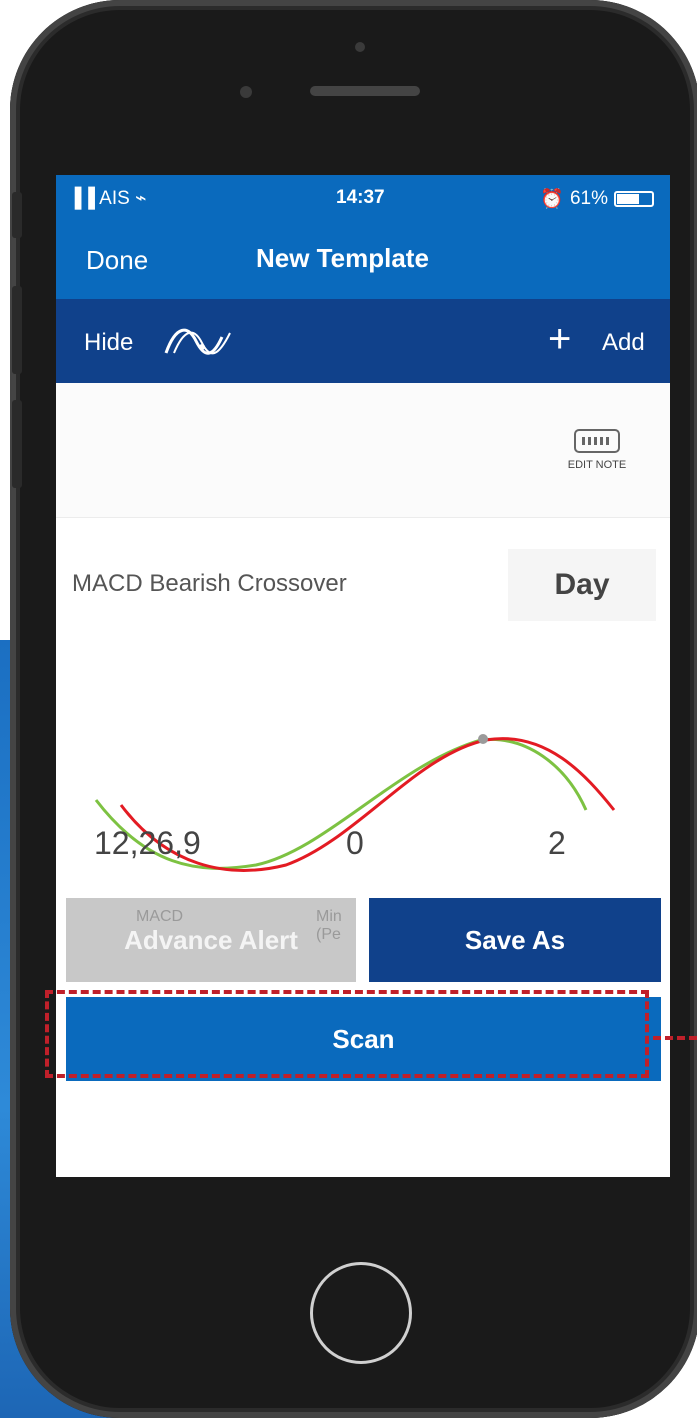  Describe the element at coordinates (329, 925) in the screenshot. I see `min-period-caption: Min (Pe` at that location.